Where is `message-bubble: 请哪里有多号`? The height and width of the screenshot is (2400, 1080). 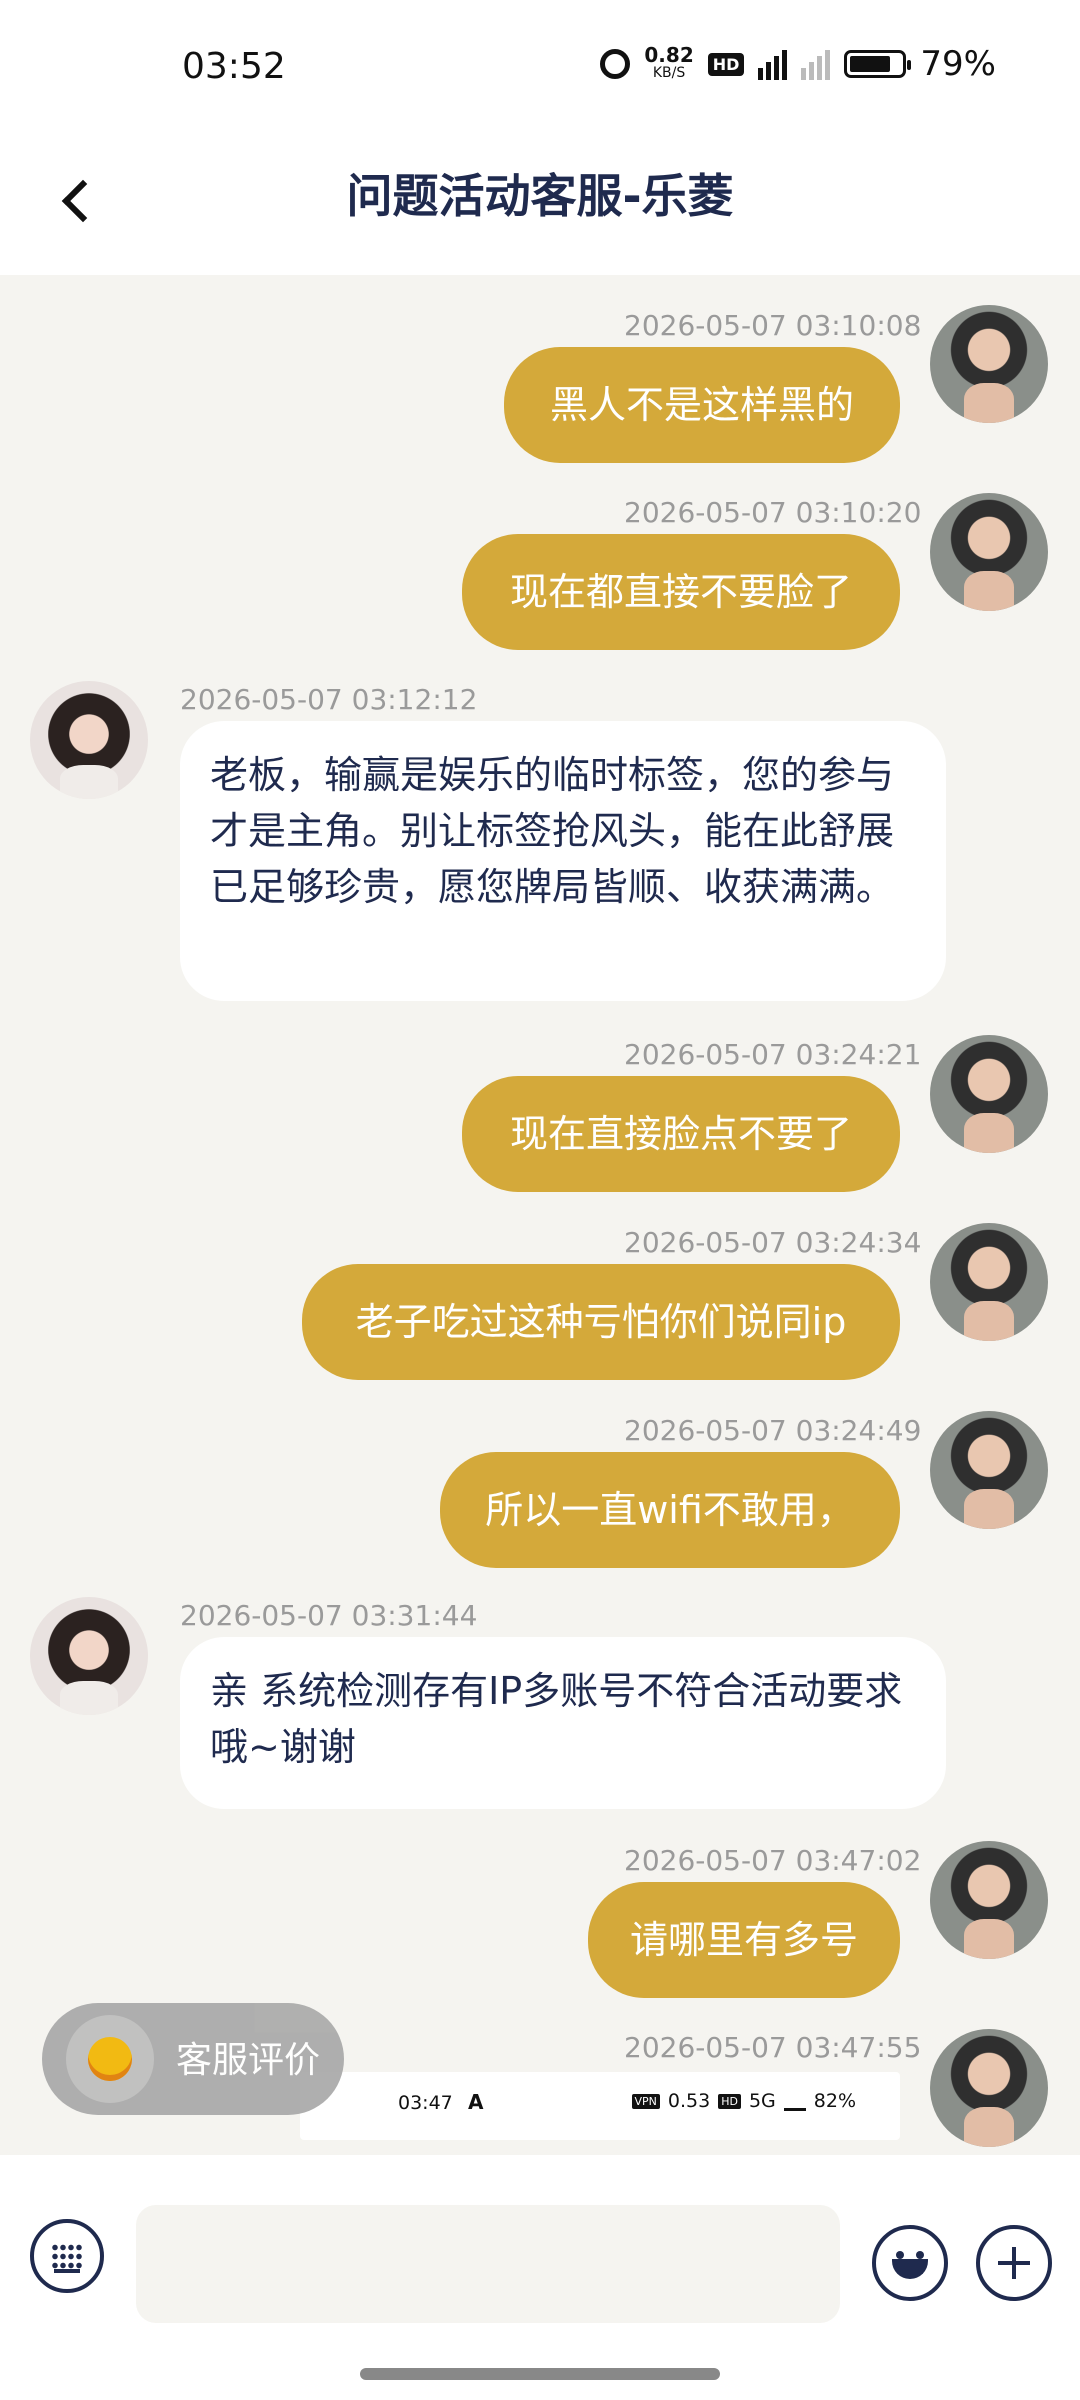
message-bubble: 请哪里有多号 is located at coordinates (744, 1940).